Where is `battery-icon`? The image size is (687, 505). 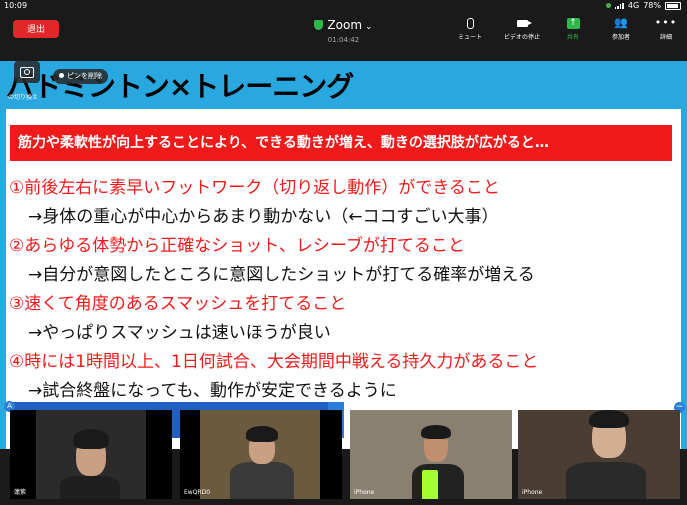 battery-icon is located at coordinates (673, 5).